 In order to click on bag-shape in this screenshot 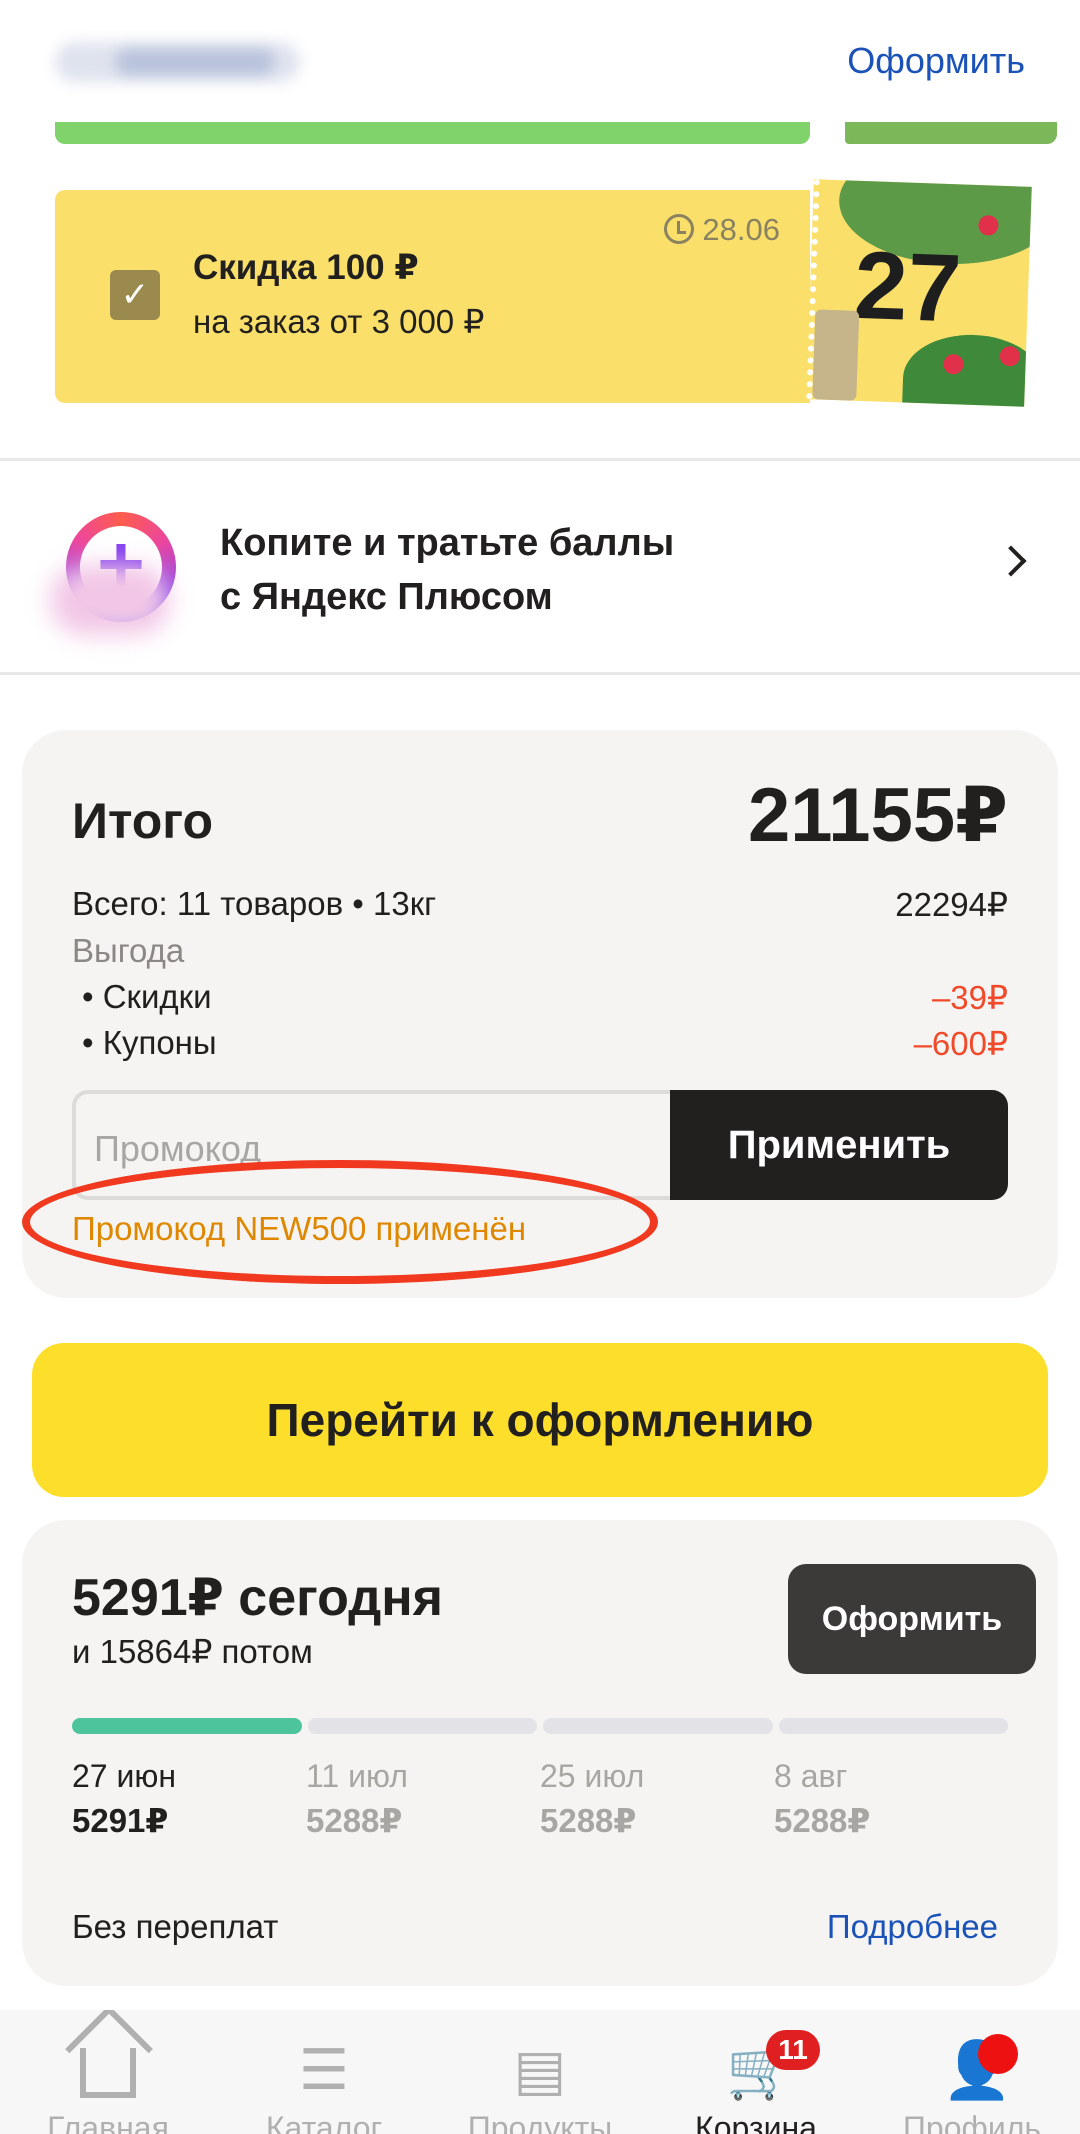, I will do `click(836, 355)`.